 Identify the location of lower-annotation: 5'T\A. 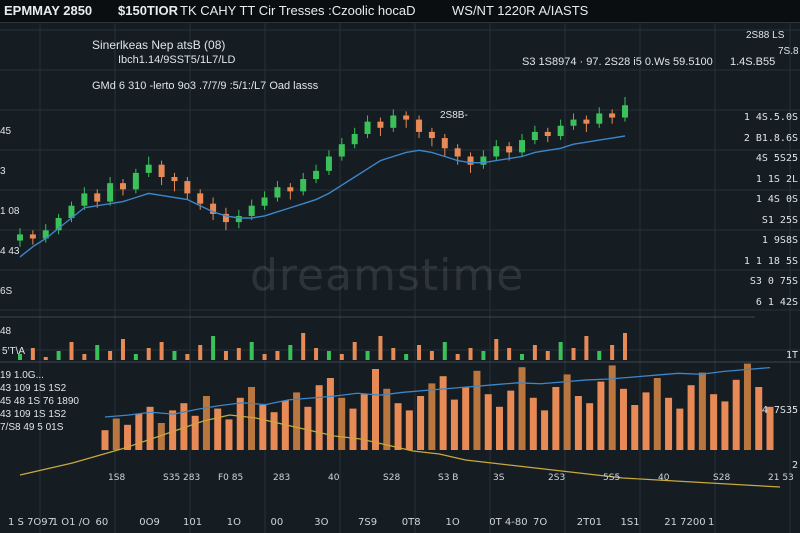
(14, 351).